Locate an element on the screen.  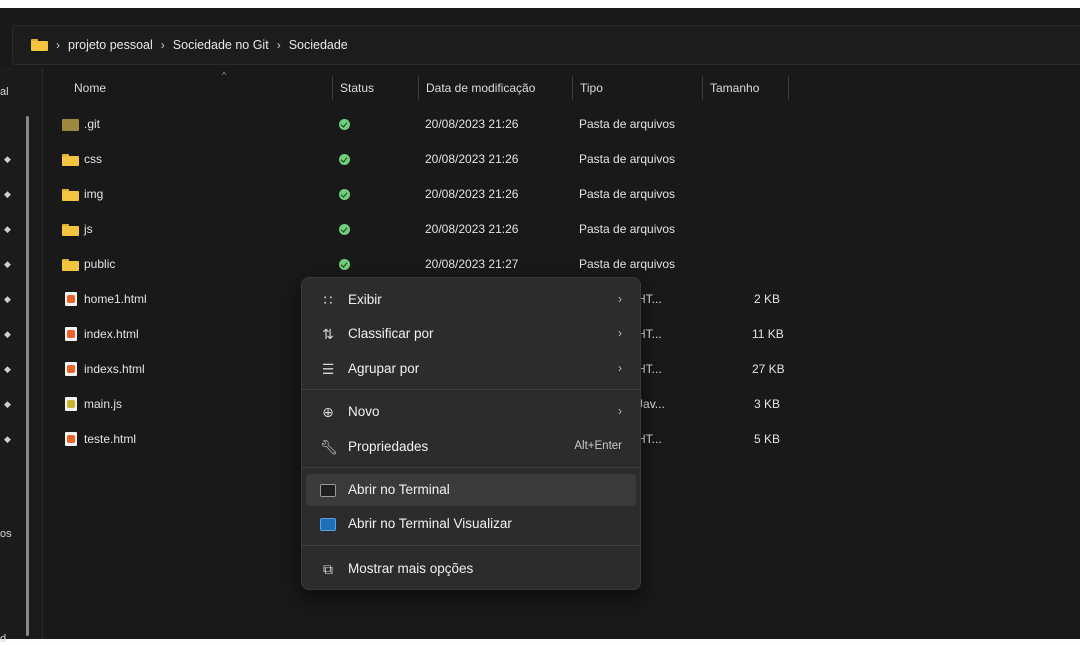
column-header-tipo: Tipo is located at coordinates (591, 88).